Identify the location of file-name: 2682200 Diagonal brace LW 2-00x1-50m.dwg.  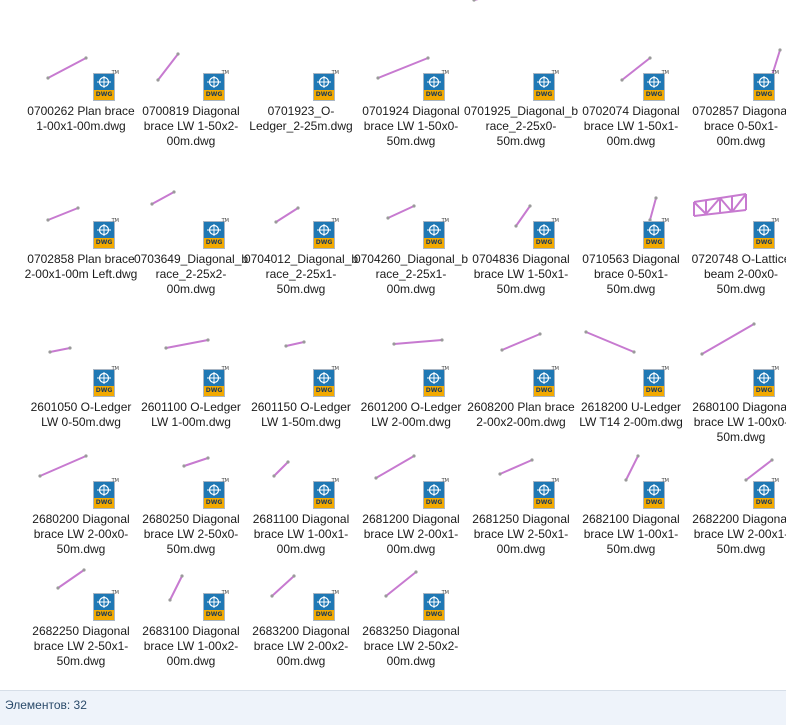
(739, 534).